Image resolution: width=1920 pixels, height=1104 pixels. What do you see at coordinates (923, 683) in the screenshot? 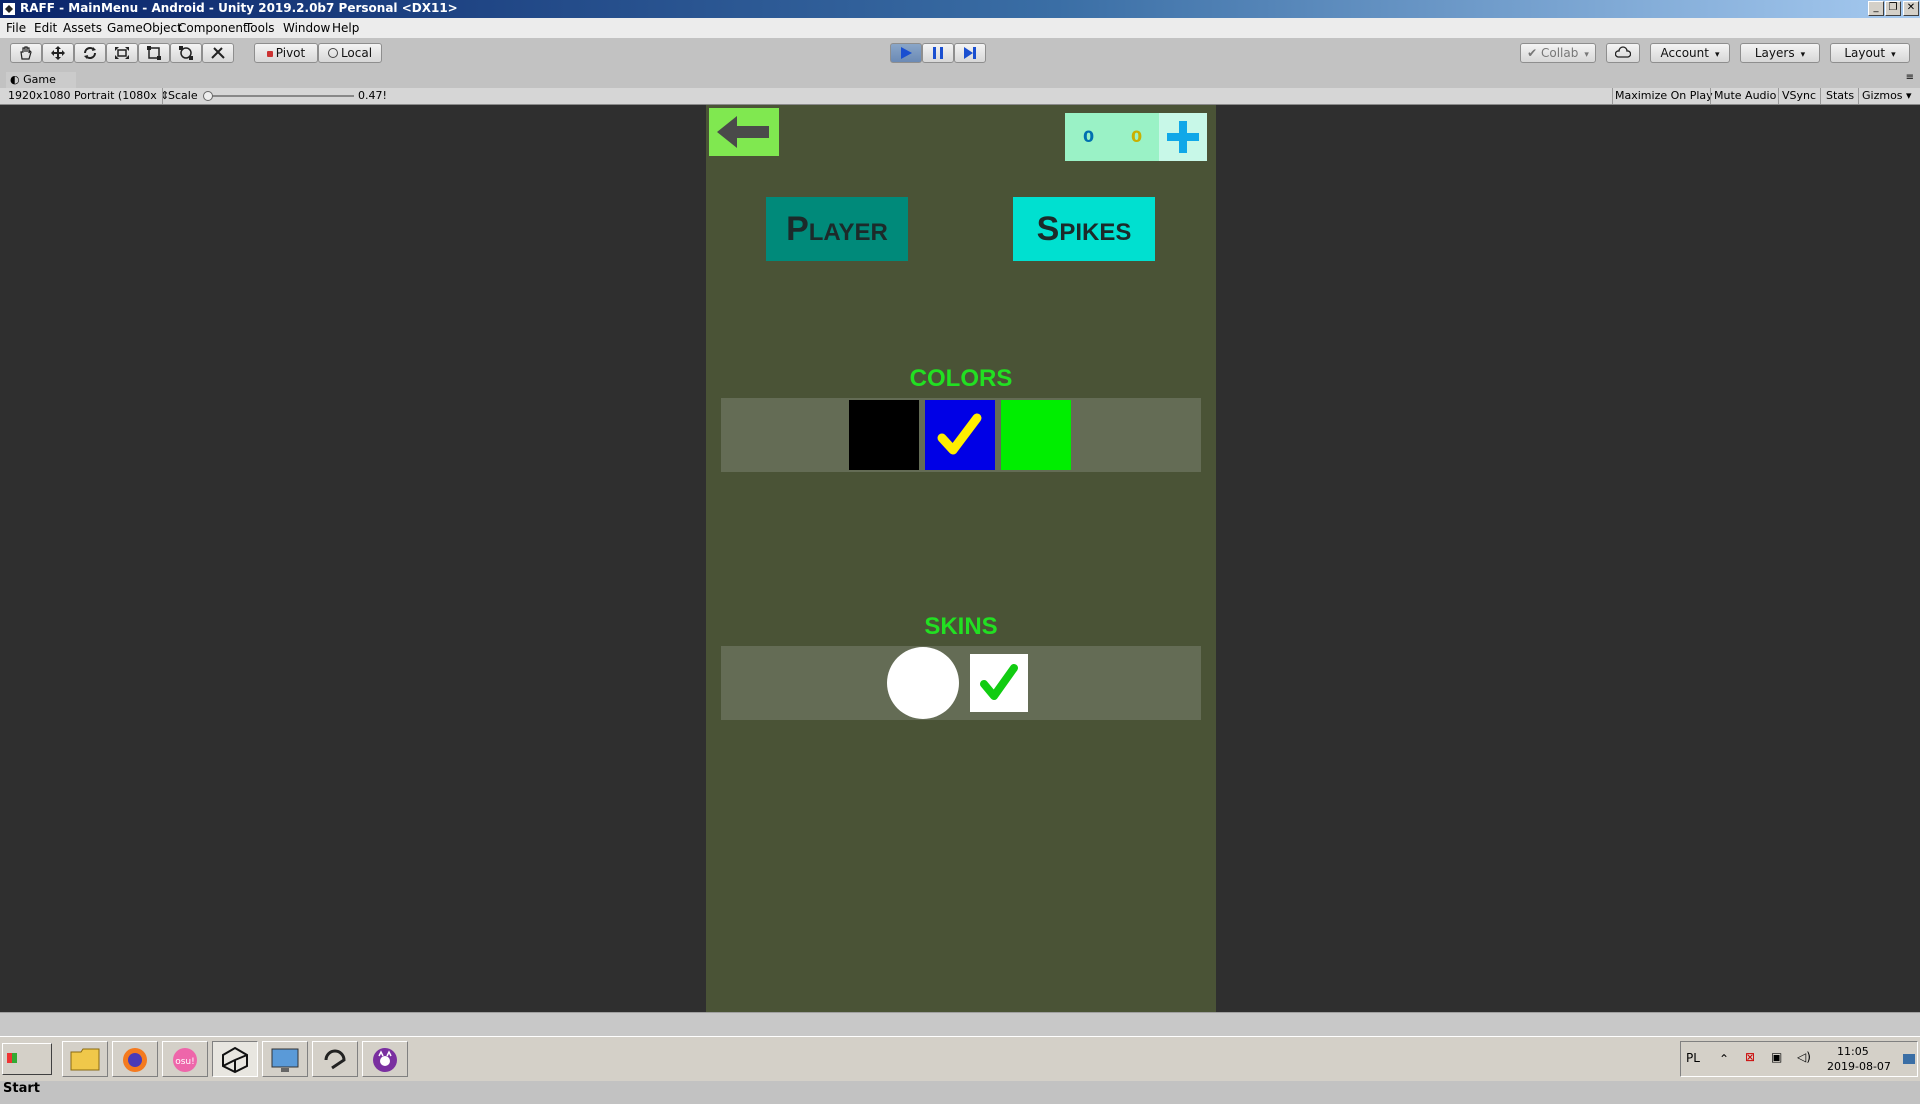
I see `skin-circle` at bounding box center [923, 683].